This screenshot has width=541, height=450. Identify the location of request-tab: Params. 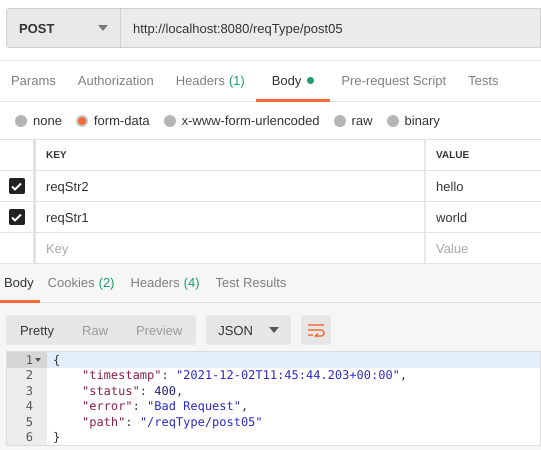
(33, 81).